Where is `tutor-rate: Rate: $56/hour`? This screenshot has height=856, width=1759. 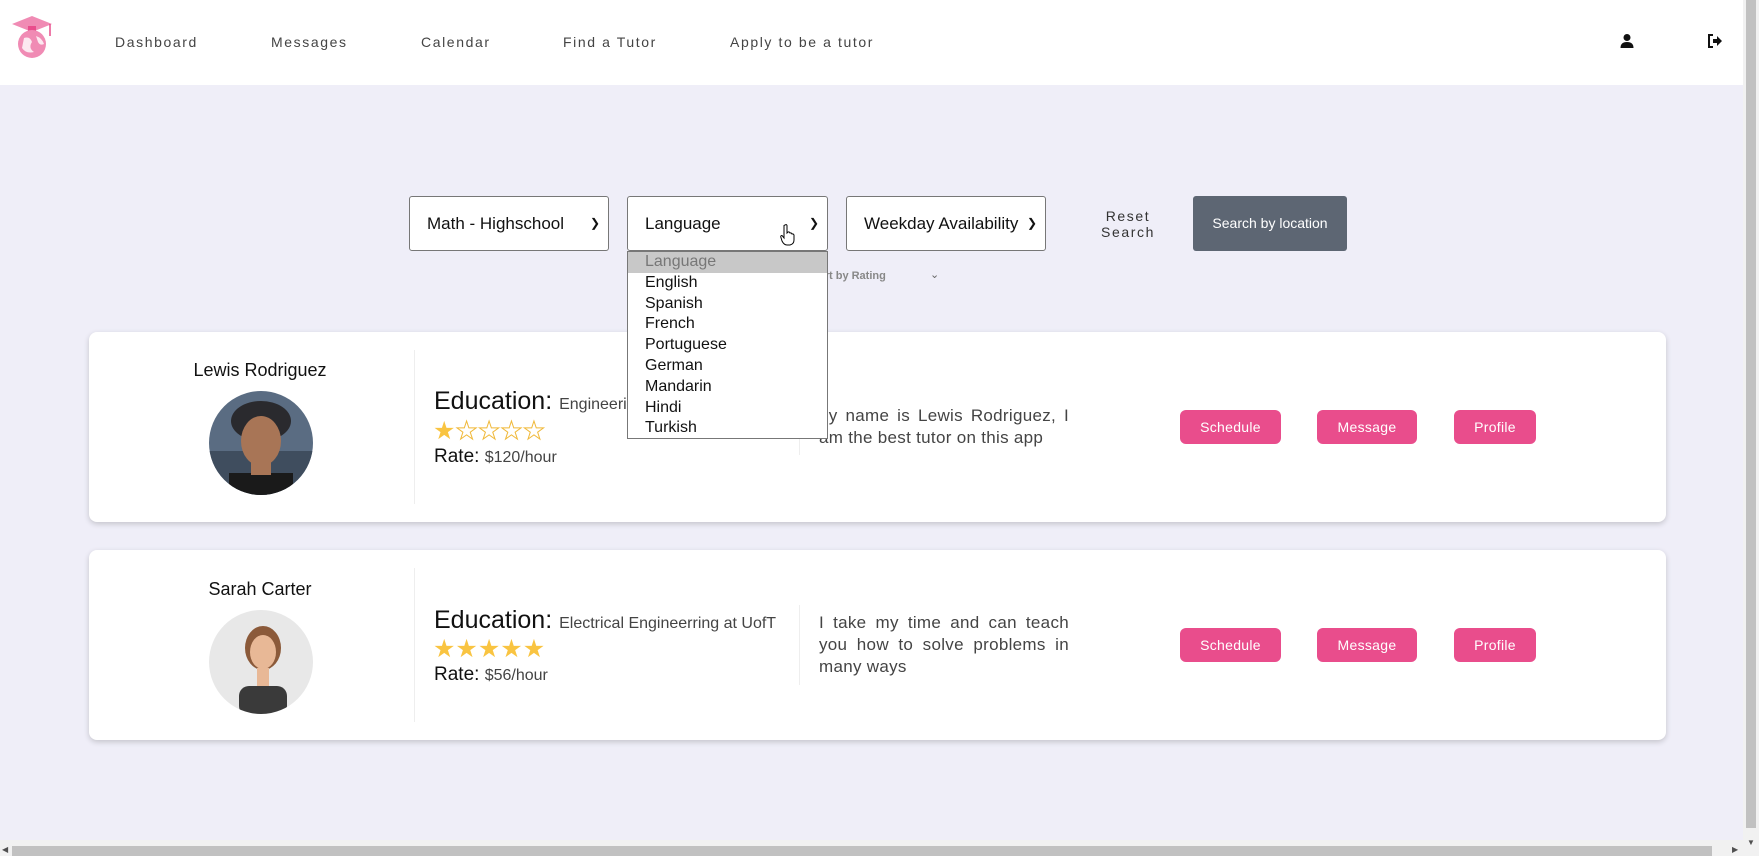
tutor-rate: Rate: $56/hour is located at coordinates (491, 675).